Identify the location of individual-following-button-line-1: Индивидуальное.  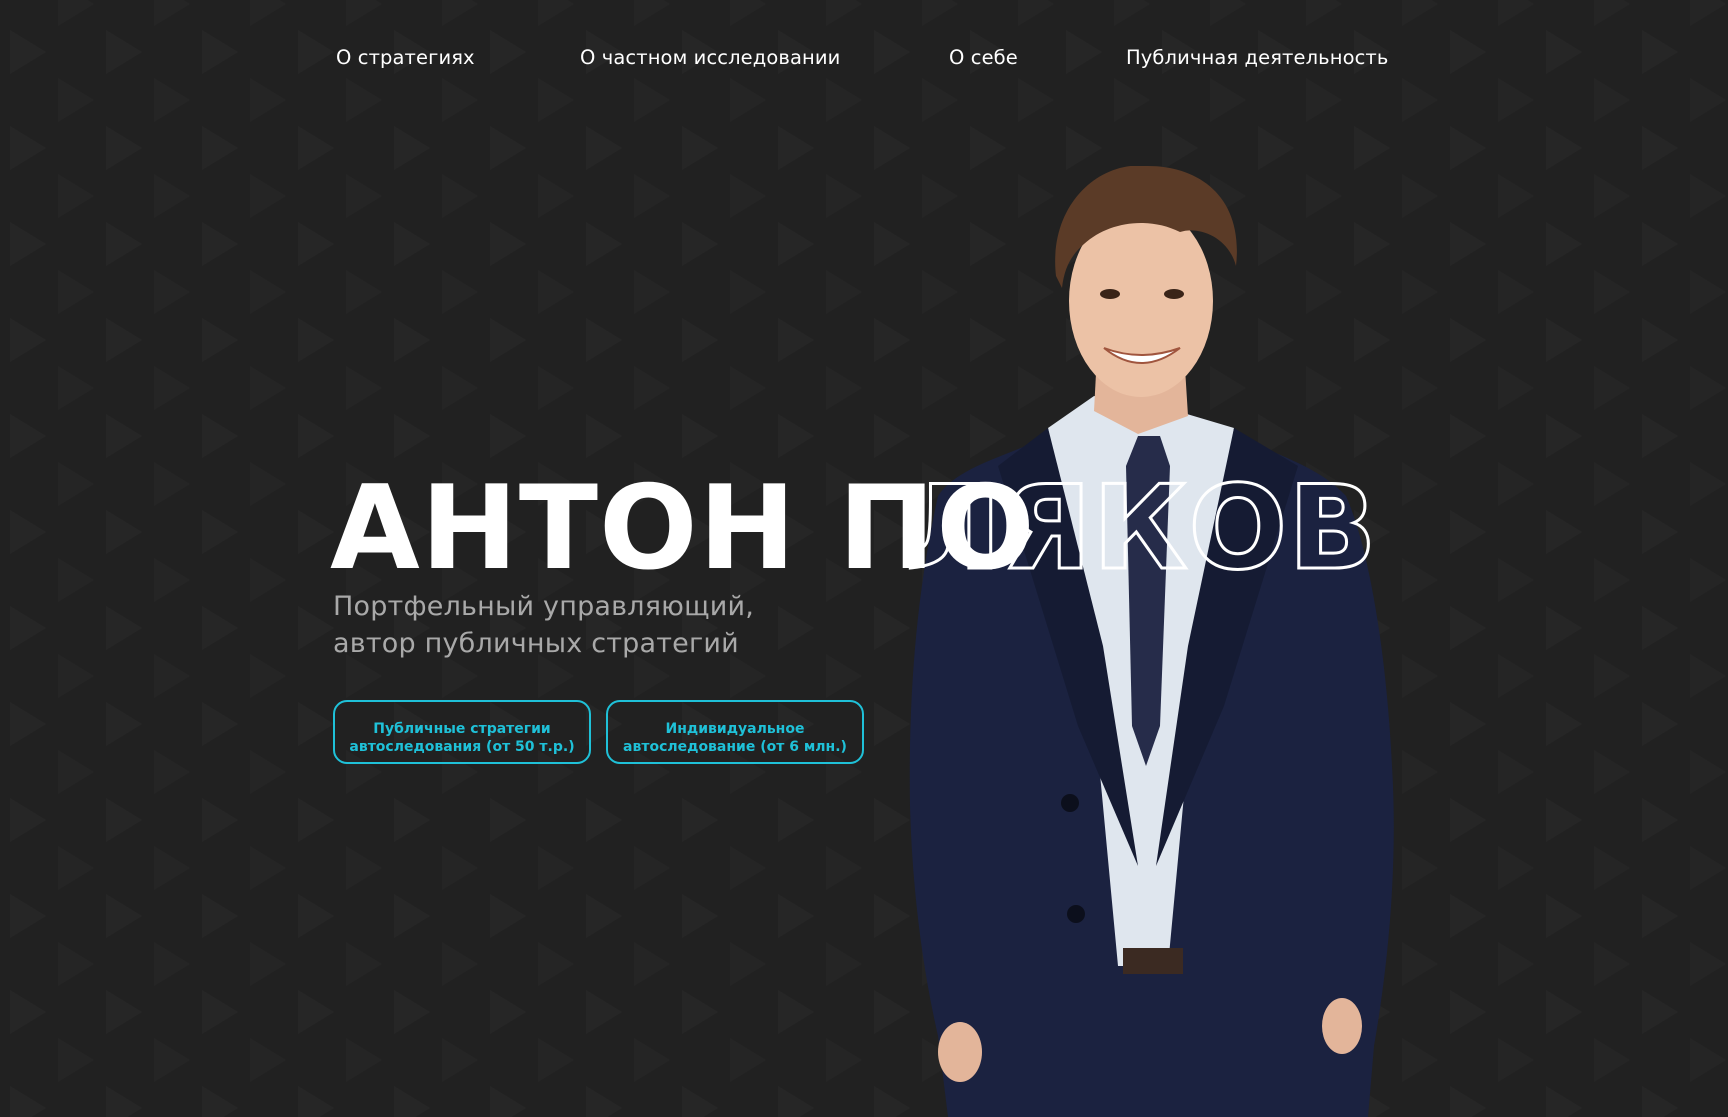
(735, 728).